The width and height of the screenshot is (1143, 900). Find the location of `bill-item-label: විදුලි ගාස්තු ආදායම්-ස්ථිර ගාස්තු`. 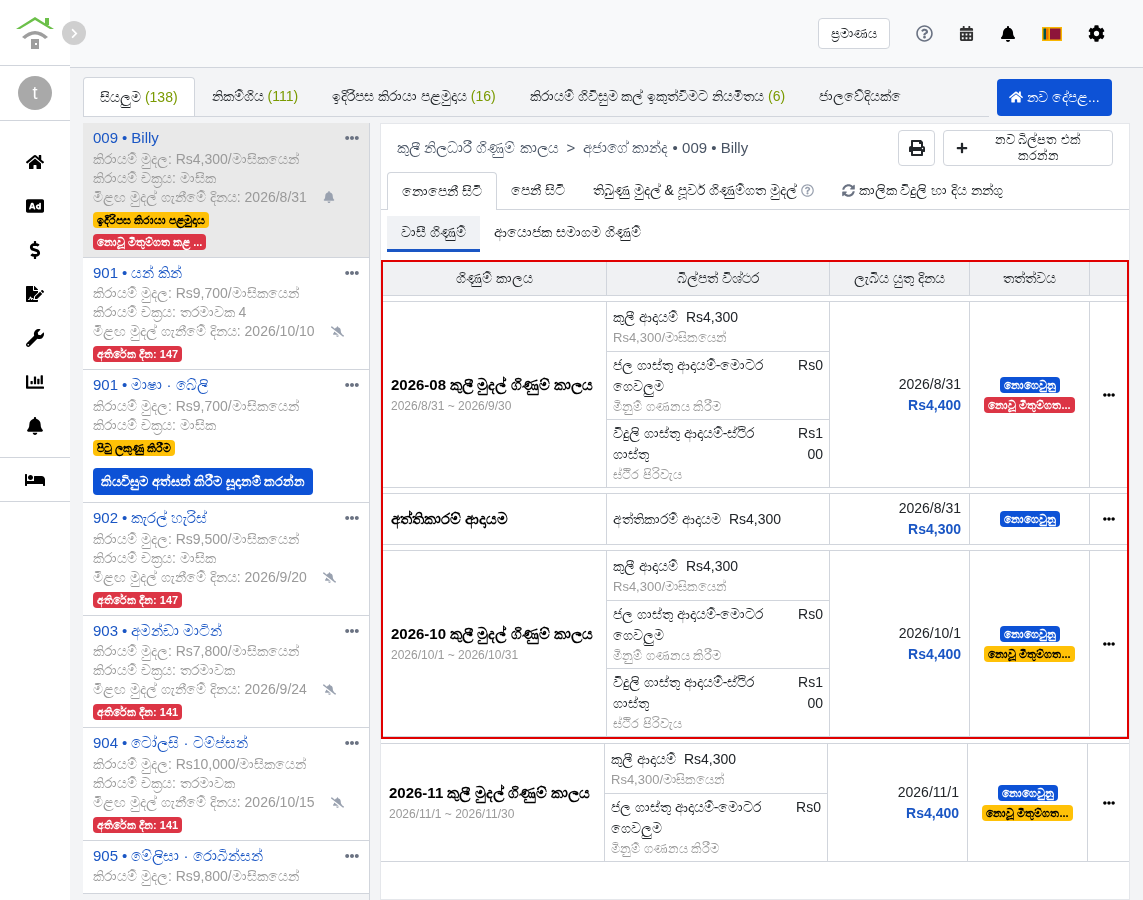

bill-item-label: විදුලි ගාස්තු ආදායම්-ස්ථිර ගාස්තු is located at coordinates (684, 693).